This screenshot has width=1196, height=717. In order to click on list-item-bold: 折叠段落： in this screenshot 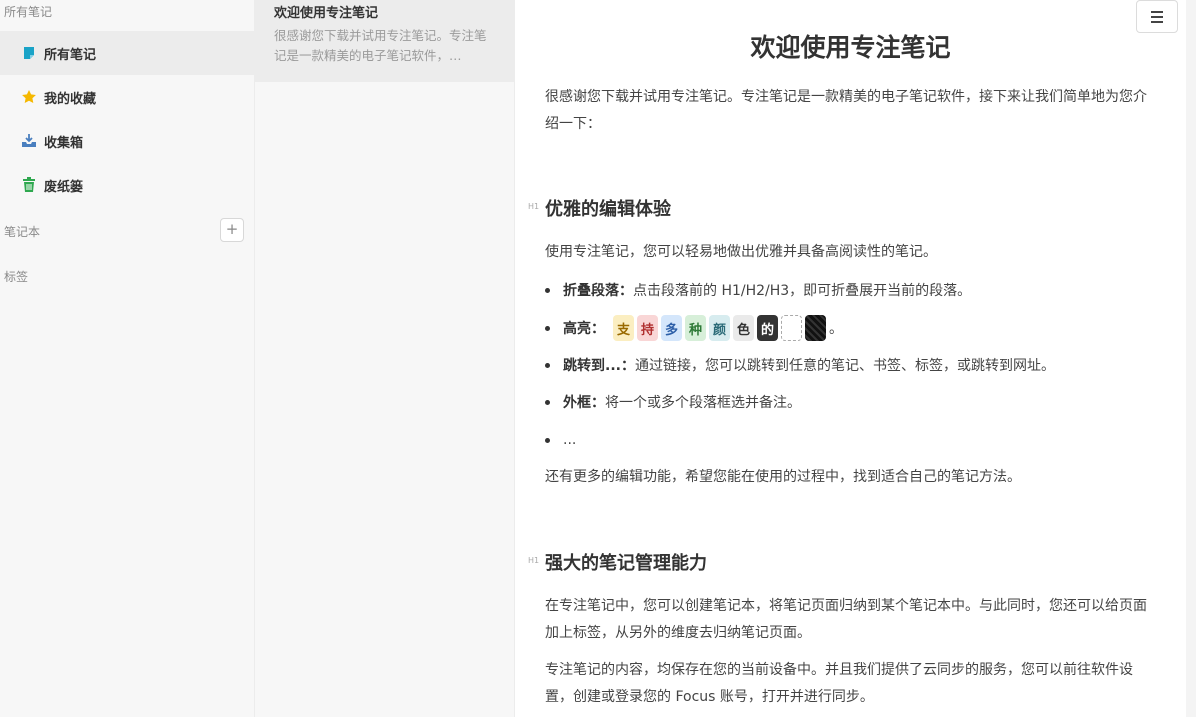, I will do `click(598, 291)`.